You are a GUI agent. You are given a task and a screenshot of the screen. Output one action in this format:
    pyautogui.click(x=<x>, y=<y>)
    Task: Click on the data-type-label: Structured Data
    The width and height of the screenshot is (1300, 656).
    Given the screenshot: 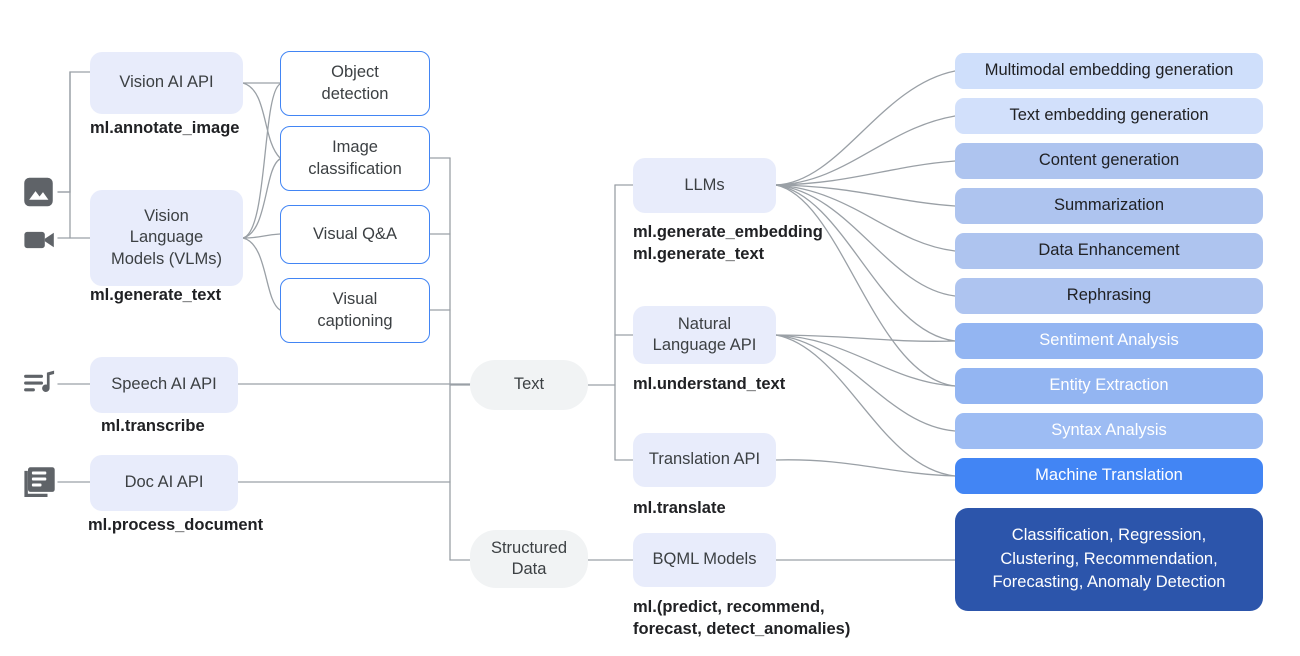 What is the action you would take?
    pyautogui.click(x=529, y=558)
    